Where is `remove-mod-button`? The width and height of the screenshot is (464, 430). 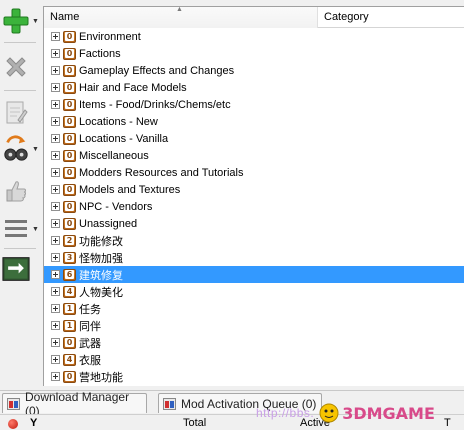 remove-mod-button is located at coordinates (21, 67).